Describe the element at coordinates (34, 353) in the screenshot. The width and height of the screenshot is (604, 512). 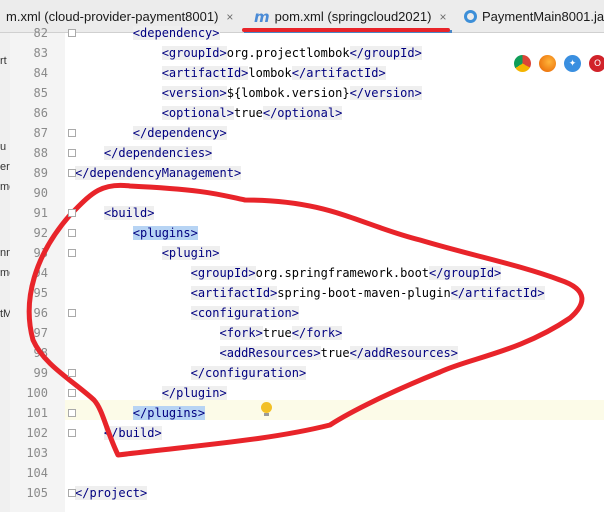
I see `line-number: 98` at that location.